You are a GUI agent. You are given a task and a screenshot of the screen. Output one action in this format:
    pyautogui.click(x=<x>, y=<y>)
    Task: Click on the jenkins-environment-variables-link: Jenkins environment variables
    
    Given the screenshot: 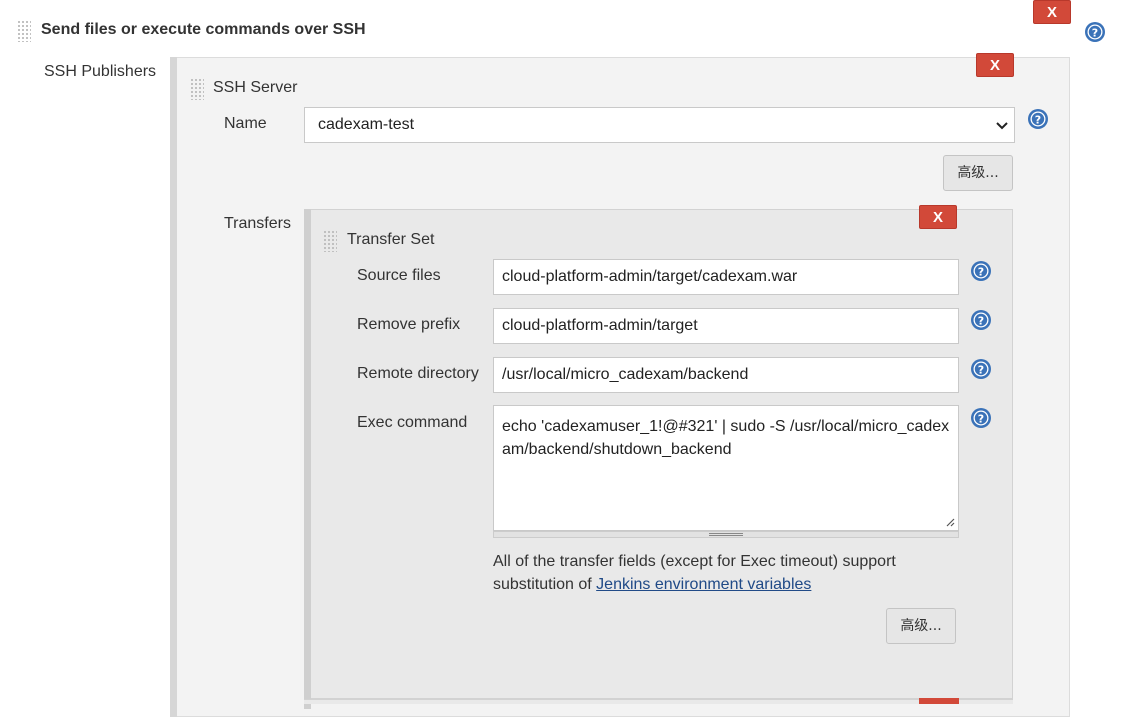 What is the action you would take?
    pyautogui.click(x=703, y=584)
    